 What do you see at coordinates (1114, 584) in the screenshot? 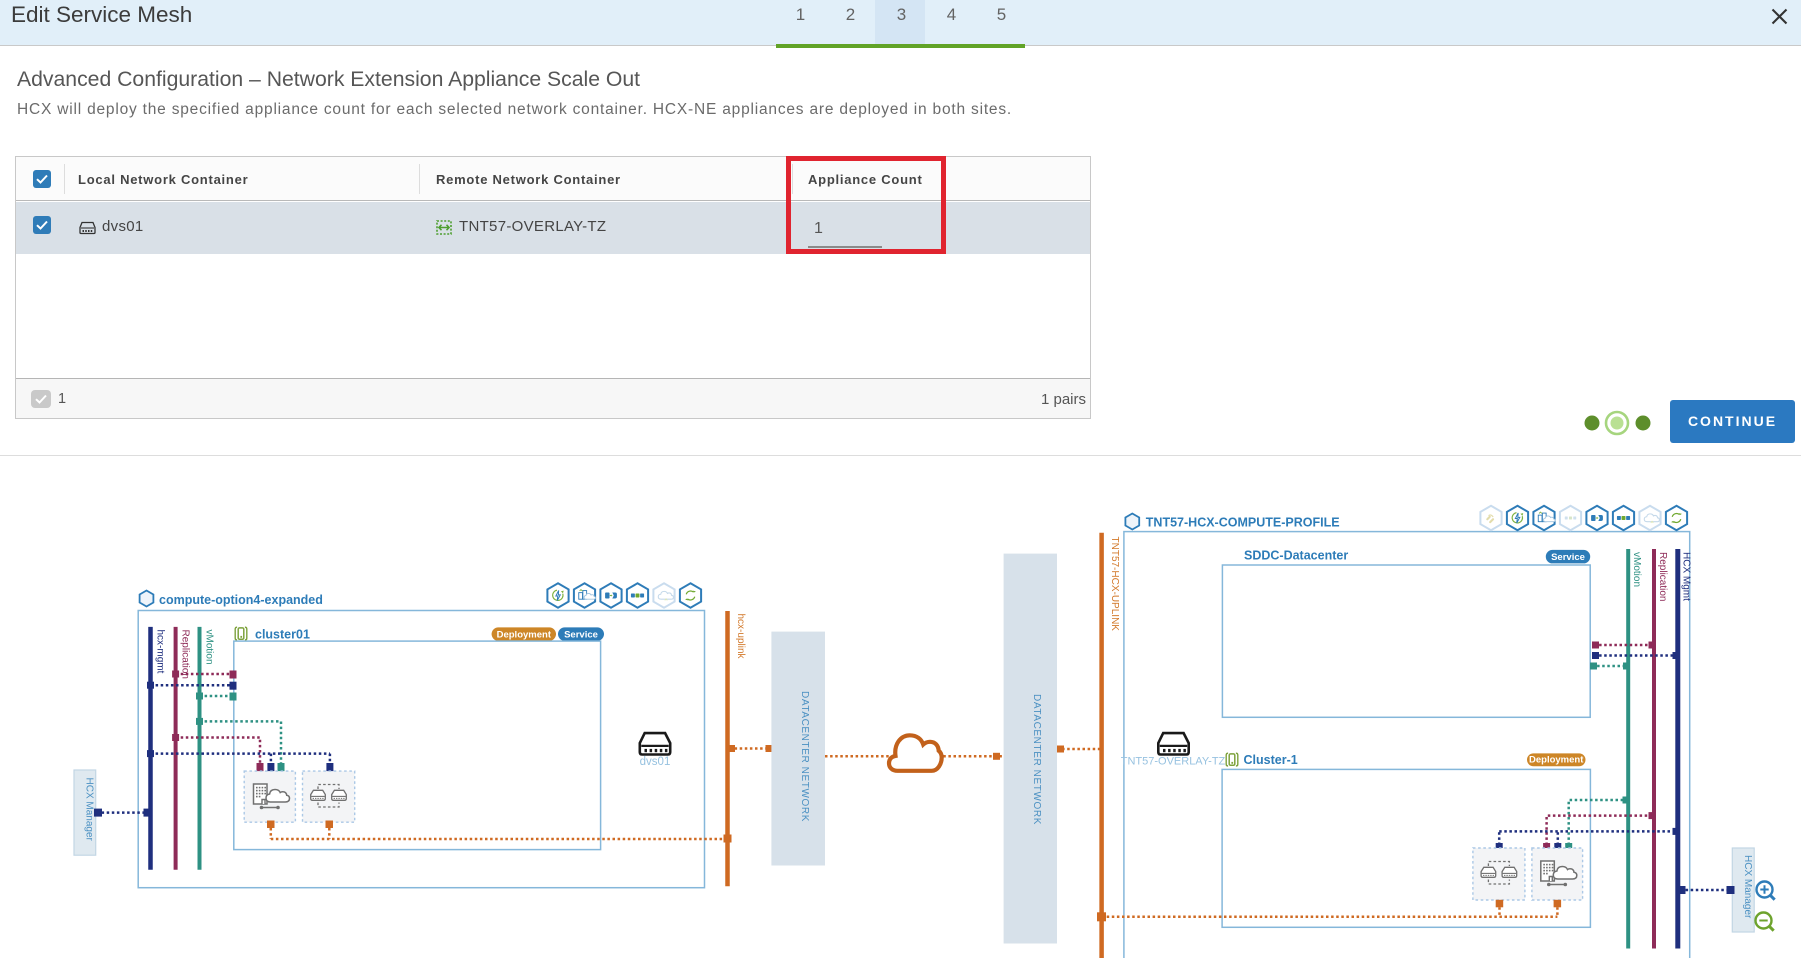
I see `svg-text: TNT57-HCX-UPLINK` at bounding box center [1114, 584].